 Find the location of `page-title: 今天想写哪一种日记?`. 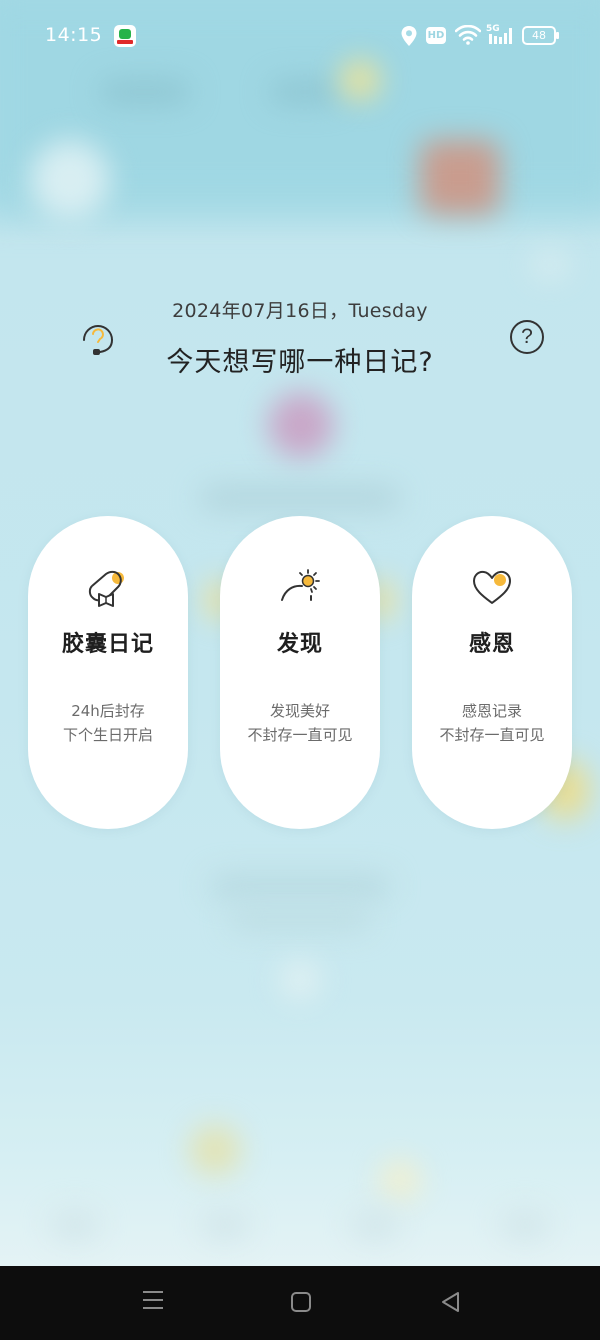

page-title: 今天想写哪一种日记? is located at coordinates (300, 362).